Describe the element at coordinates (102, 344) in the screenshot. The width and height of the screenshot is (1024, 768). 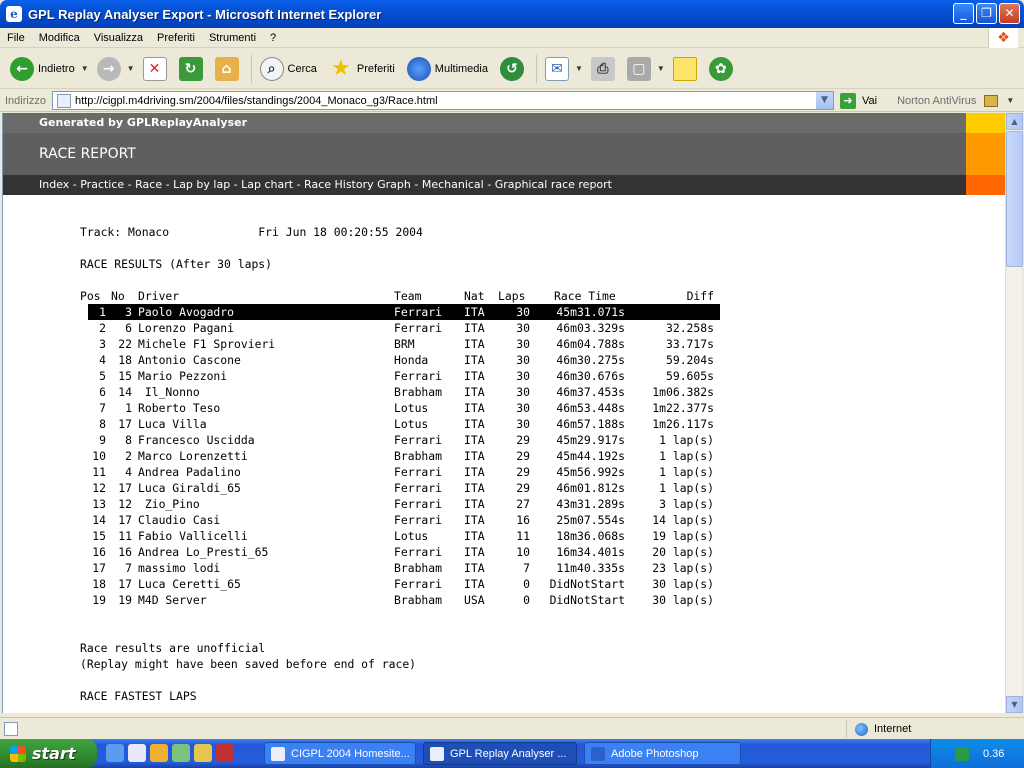
I see `cell-pos: 3` at that location.